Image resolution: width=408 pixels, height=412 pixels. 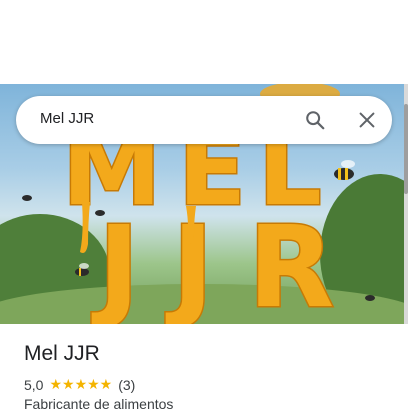 I want to click on search-bar: Mel JJR, so click(x=204, y=120).